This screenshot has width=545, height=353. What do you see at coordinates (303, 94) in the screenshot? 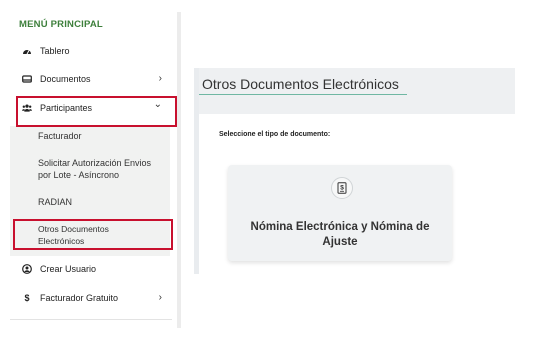
I see `title-underline` at bounding box center [303, 94].